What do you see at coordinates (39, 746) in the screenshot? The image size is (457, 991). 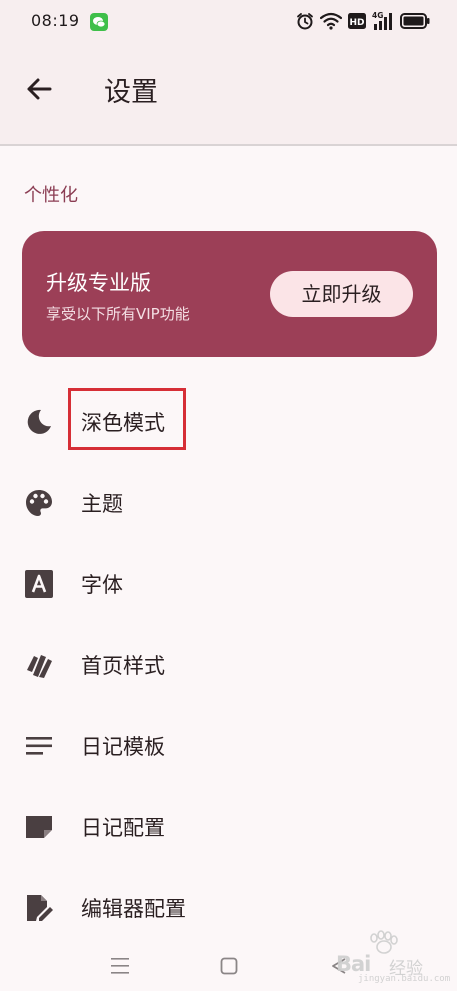 I see `text-lines-icon` at bounding box center [39, 746].